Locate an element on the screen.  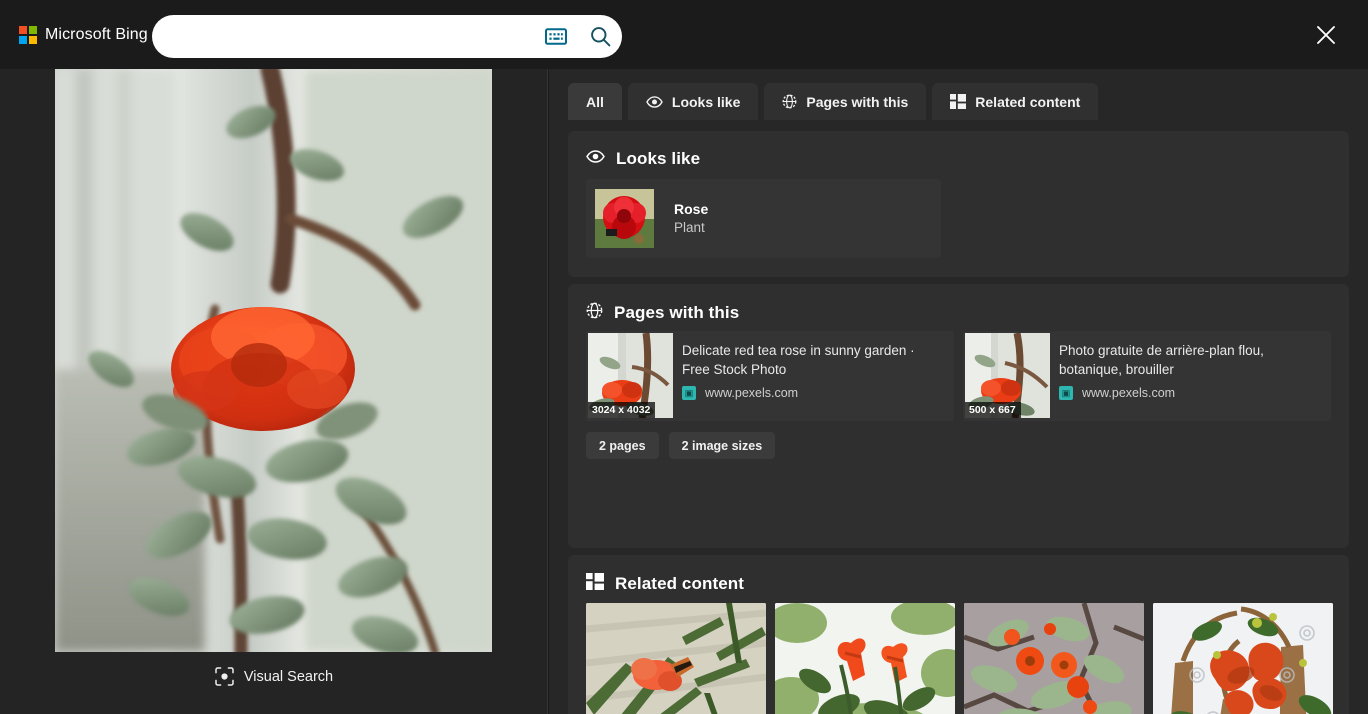
image-dimensions-badge: 3024 x 4032 is located at coordinates (622, 410).